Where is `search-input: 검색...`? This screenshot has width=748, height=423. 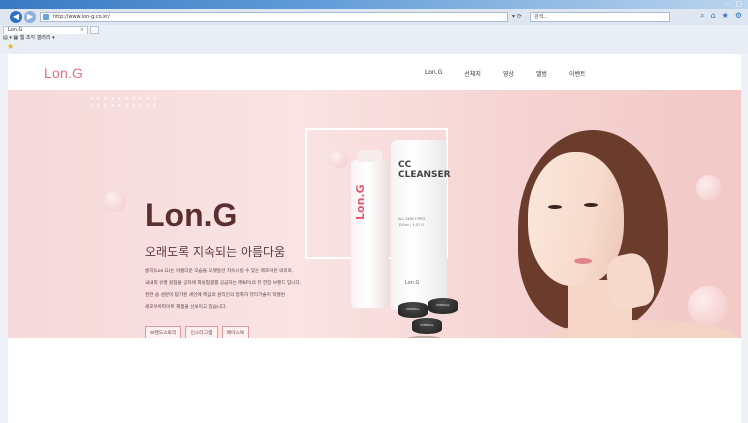 search-input: 검색... is located at coordinates (600, 17).